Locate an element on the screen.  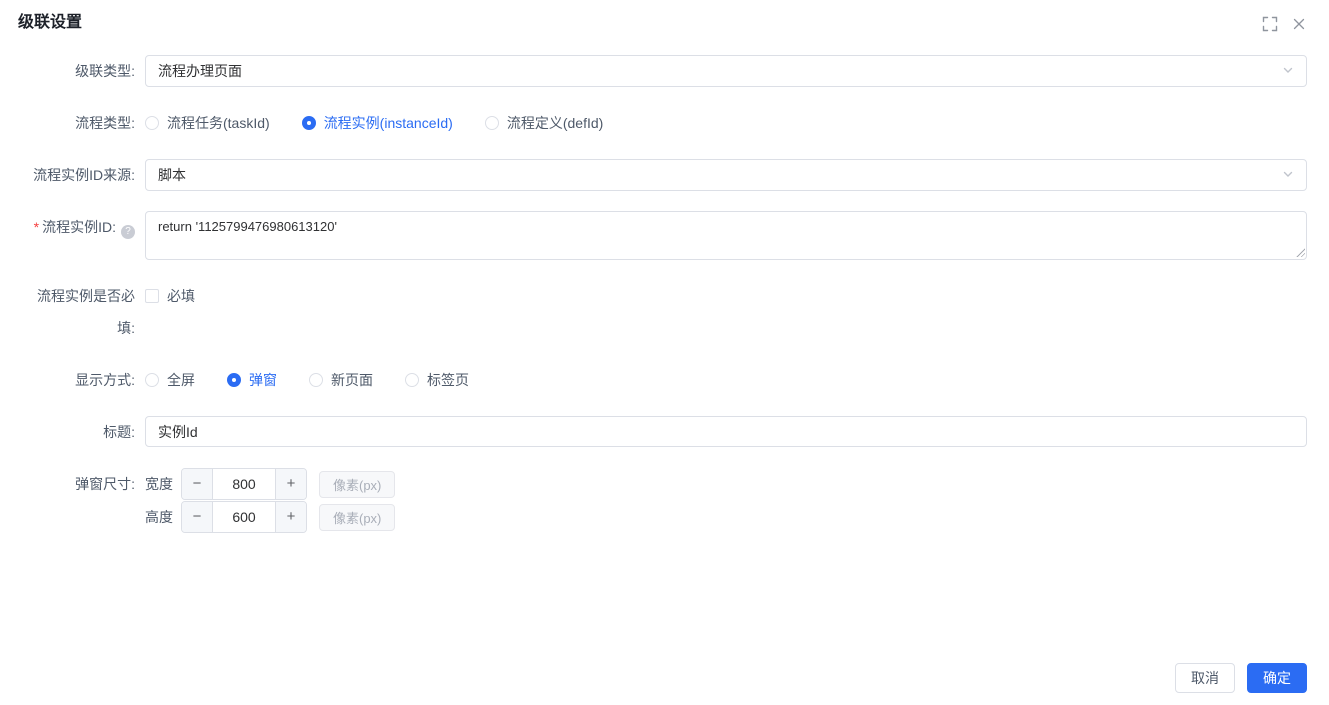
title-input is located at coordinates (726, 431).